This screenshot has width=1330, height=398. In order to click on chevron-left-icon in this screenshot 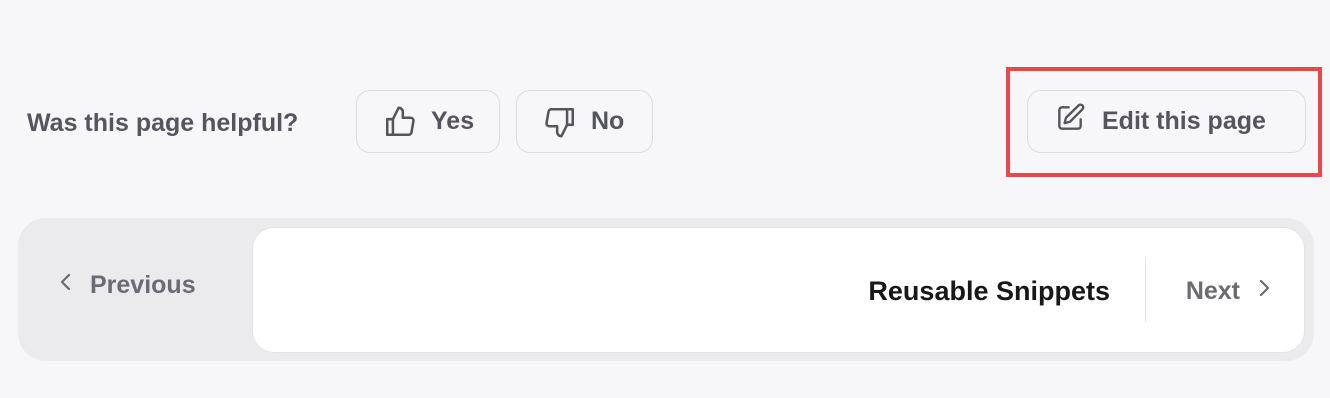, I will do `click(66, 285)`.